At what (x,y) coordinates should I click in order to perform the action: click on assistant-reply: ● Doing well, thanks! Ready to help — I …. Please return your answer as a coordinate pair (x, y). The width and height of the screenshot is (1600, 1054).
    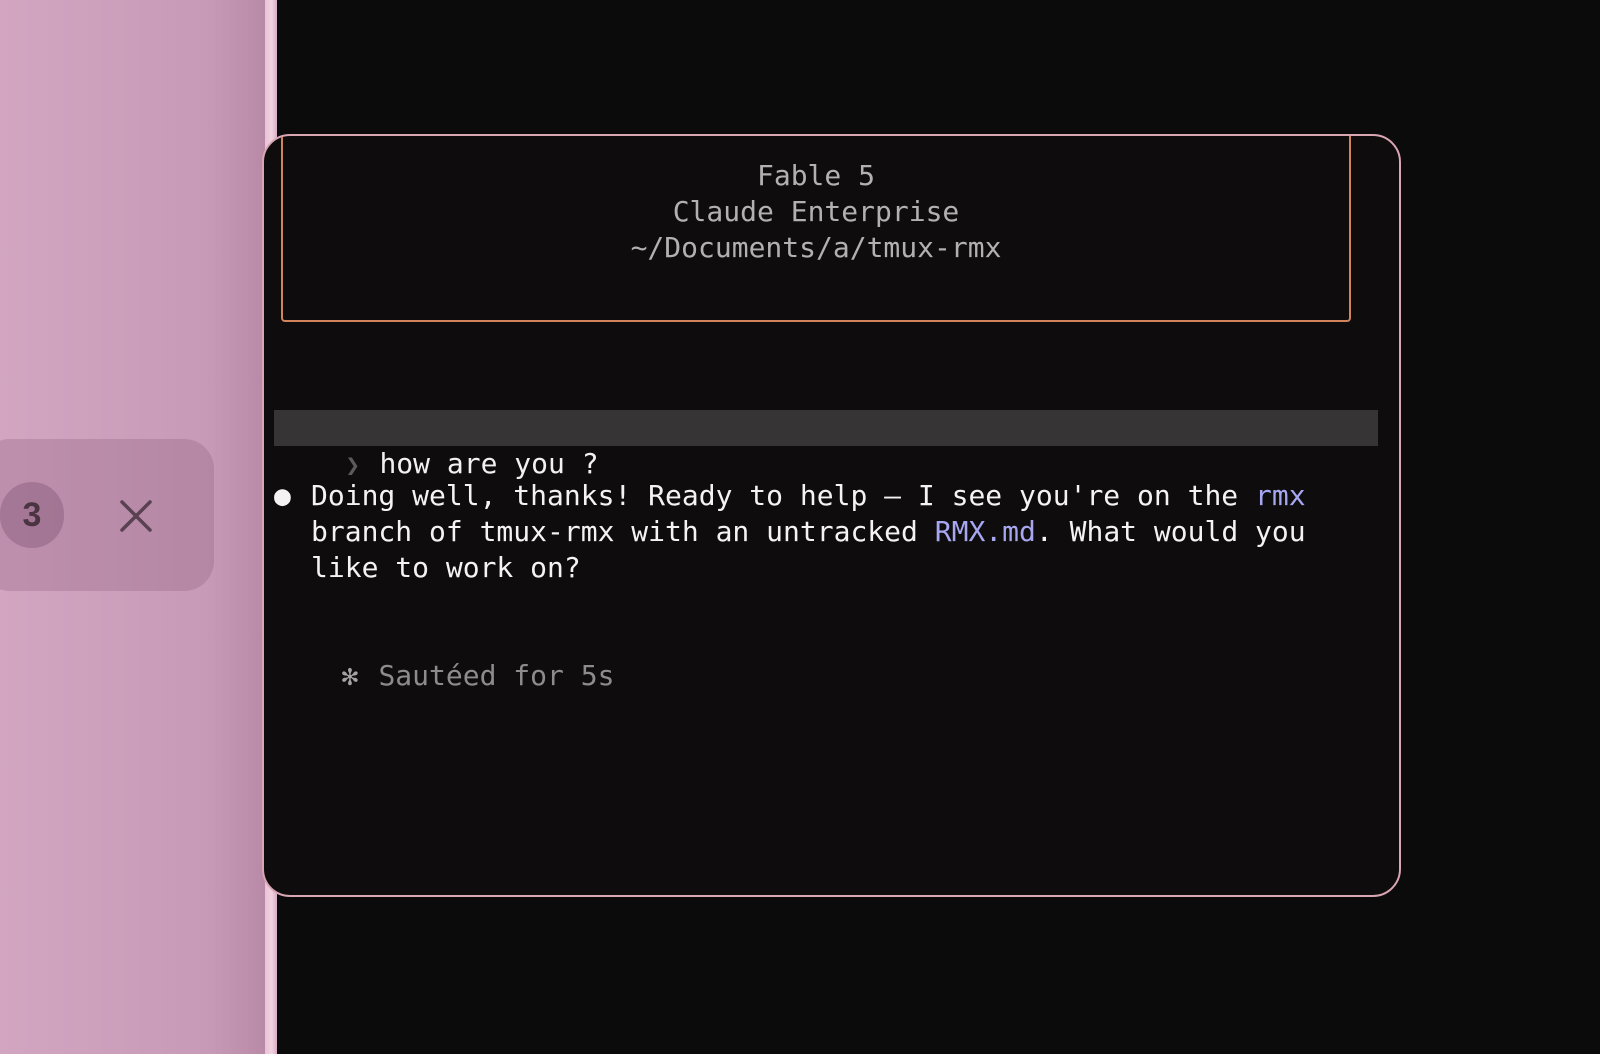
    Looking at the image, I should click on (829, 532).